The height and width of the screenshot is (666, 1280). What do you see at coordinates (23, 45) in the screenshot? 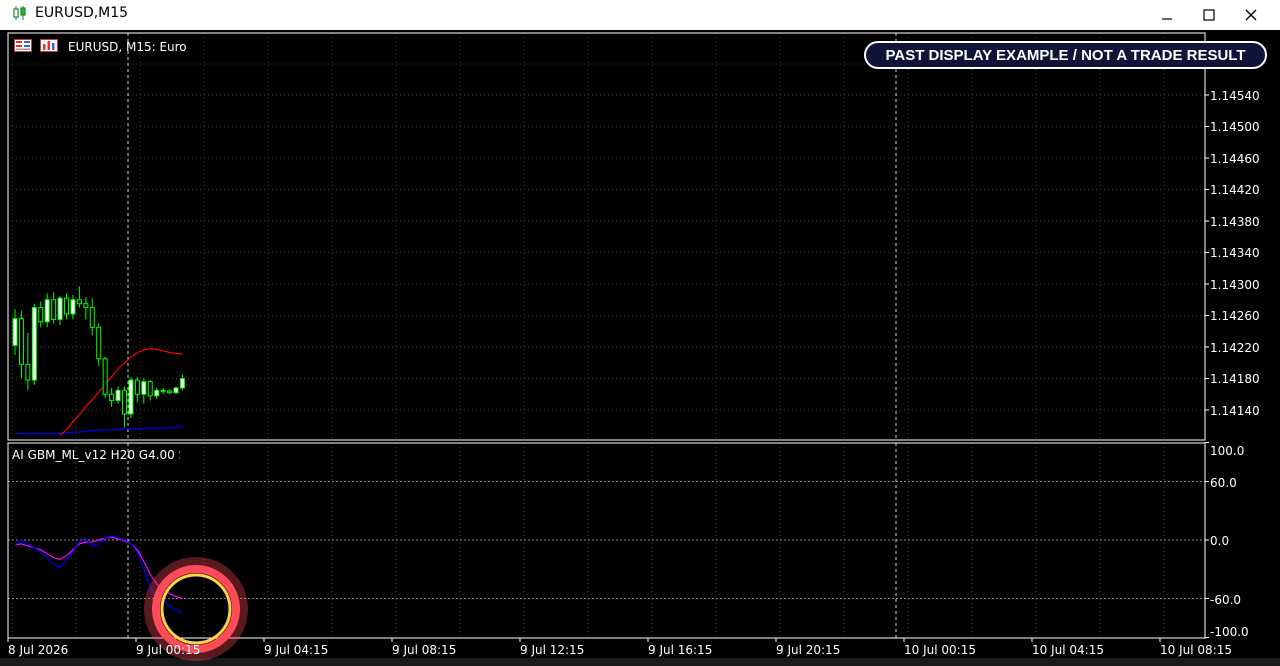
I see `one-click-trading-icon` at bounding box center [23, 45].